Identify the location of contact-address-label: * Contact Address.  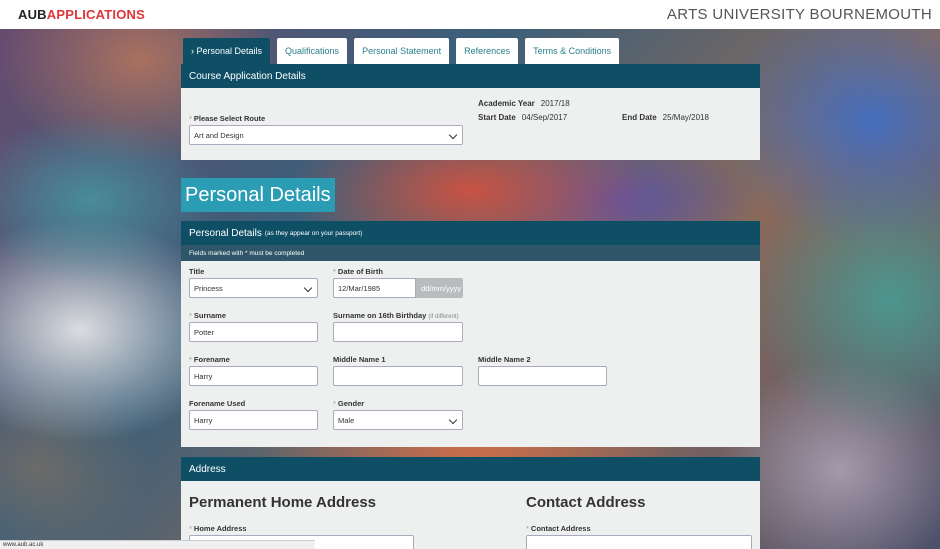
(558, 528).